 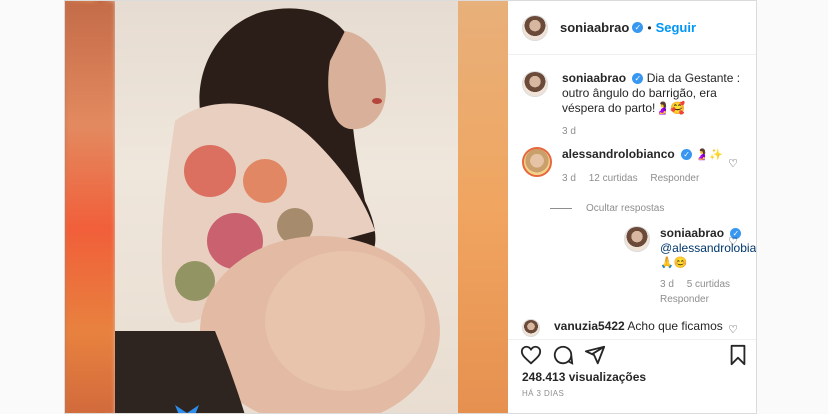 I want to click on caption-username: soniaabrao, so click(x=594, y=78).